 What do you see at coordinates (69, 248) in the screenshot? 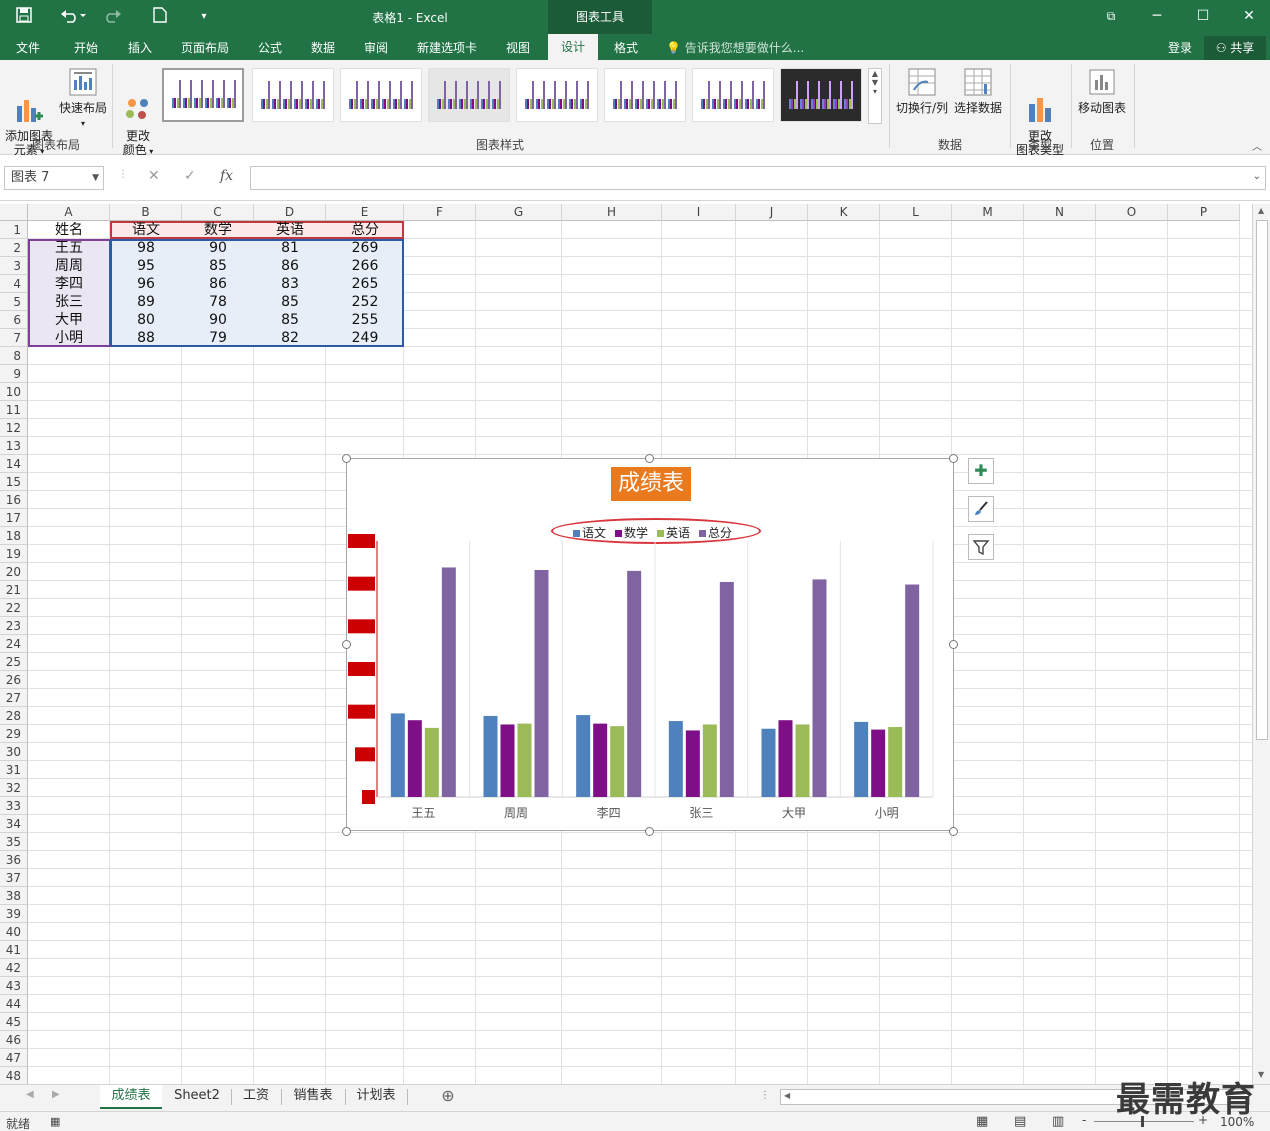
I see `table-cell: 王五` at bounding box center [69, 248].